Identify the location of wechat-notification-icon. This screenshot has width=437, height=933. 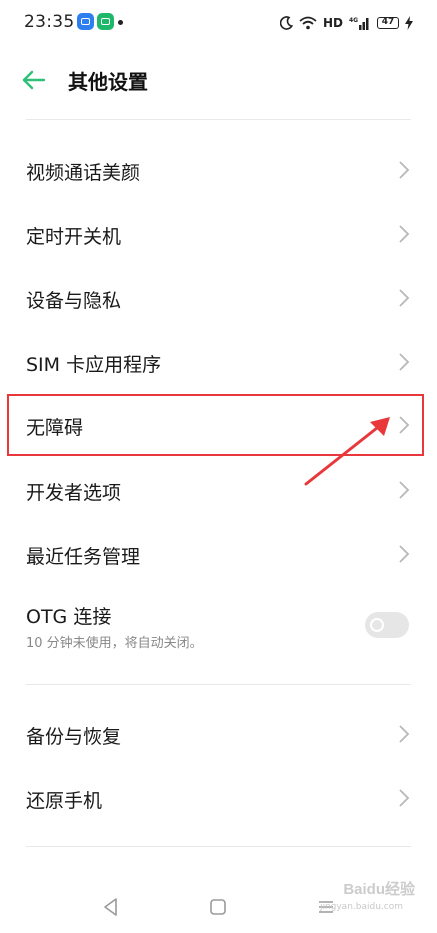
(105, 21).